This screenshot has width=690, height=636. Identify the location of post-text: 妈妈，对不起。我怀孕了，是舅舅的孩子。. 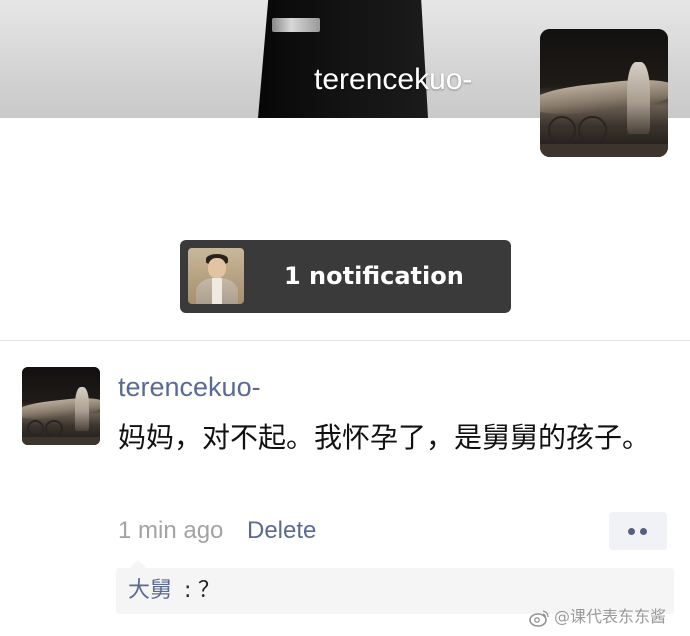
(384, 437).